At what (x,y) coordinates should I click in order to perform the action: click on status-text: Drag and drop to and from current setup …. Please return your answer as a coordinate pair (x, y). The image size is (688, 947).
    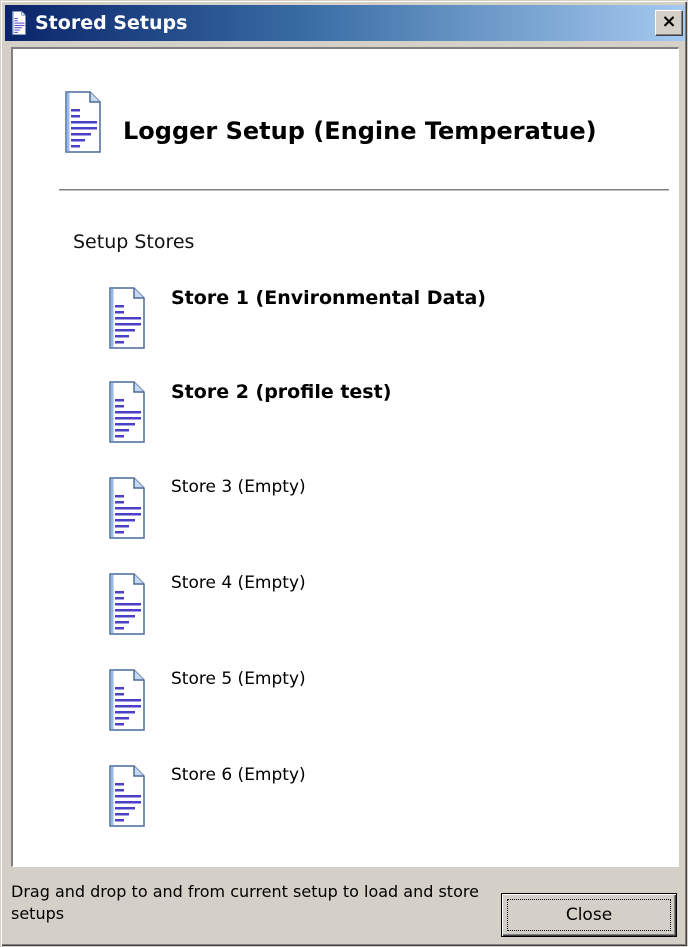
    Looking at the image, I should click on (245, 902).